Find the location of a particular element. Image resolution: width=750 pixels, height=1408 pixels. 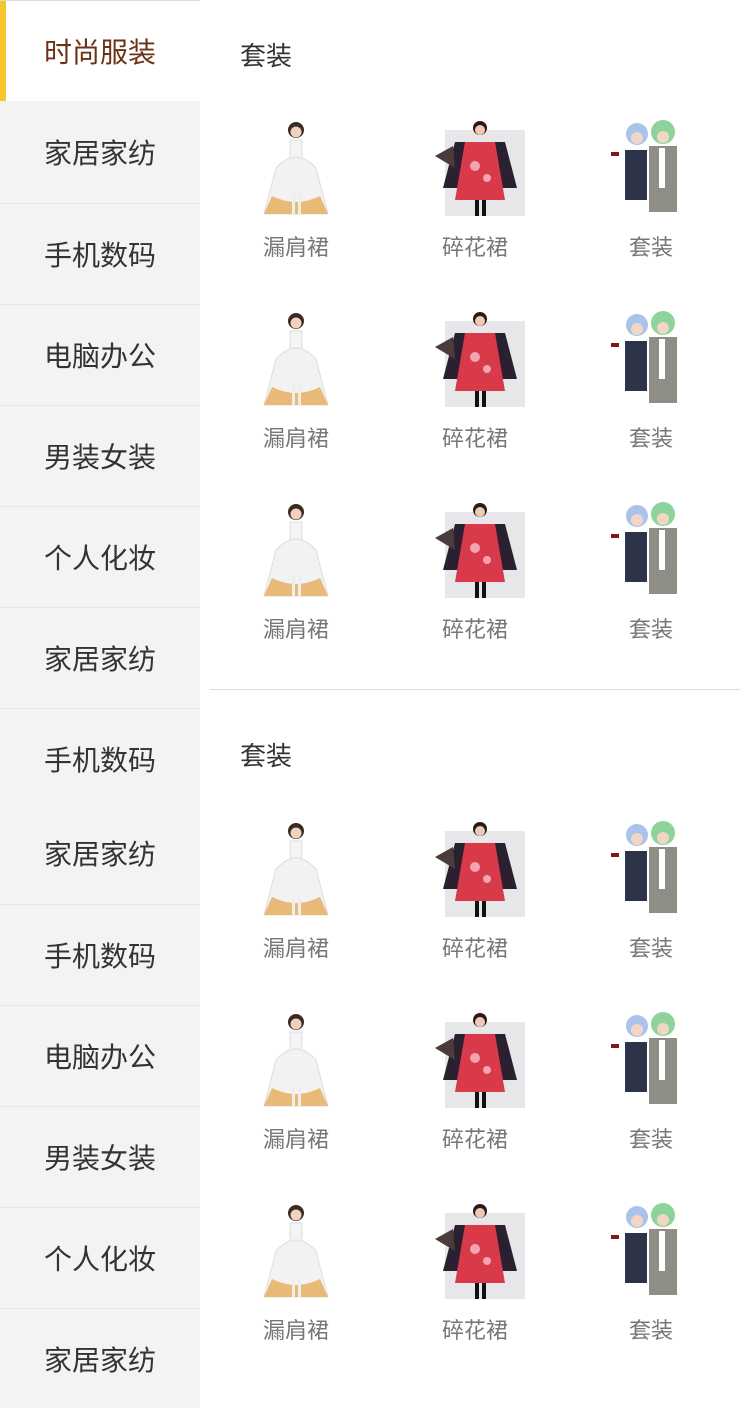

sidebar-item-fashion: 时尚服装 is located at coordinates (100, 51).